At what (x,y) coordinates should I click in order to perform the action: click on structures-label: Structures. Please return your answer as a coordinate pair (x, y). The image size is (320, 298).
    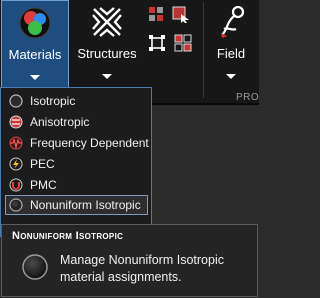
    Looking at the image, I should click on (107, 53).